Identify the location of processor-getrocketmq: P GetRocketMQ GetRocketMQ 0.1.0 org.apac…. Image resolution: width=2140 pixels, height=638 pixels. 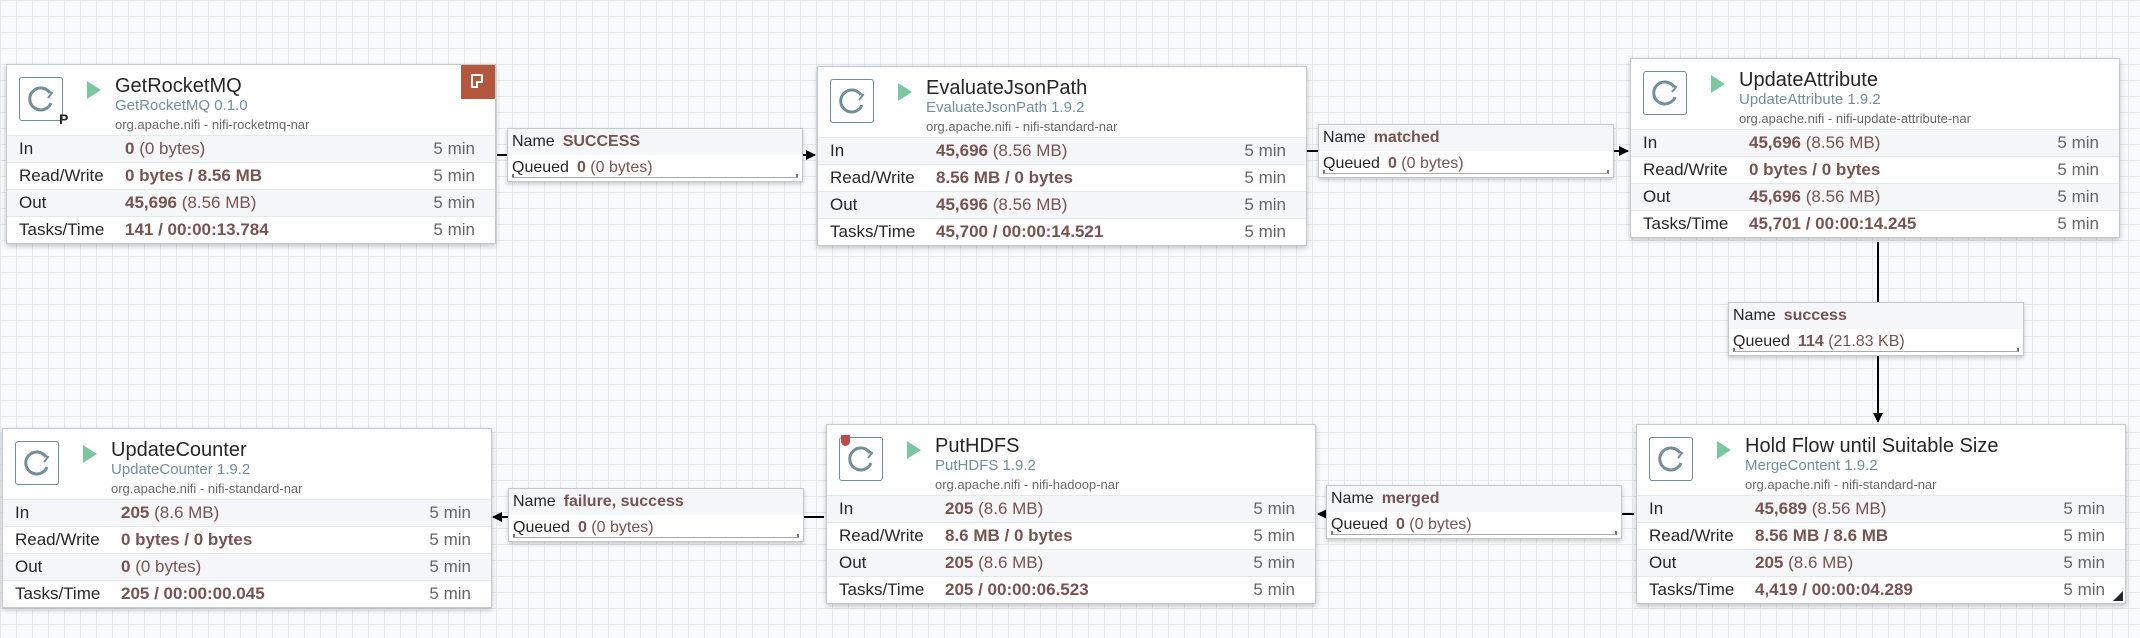
(251, 154).